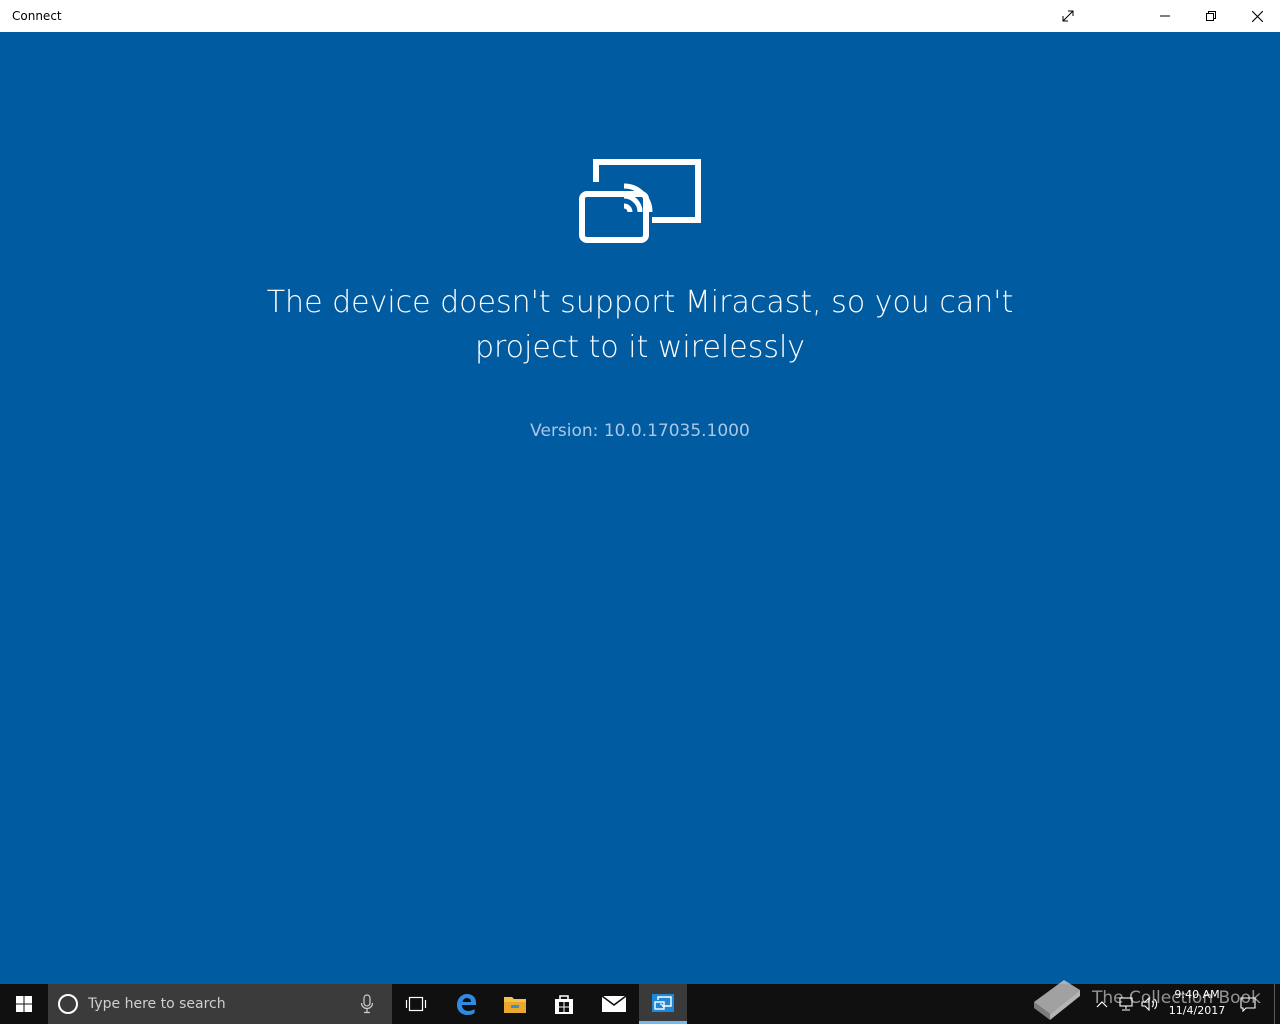  I want to click on show-desktop-button, so click(1277, 1004).